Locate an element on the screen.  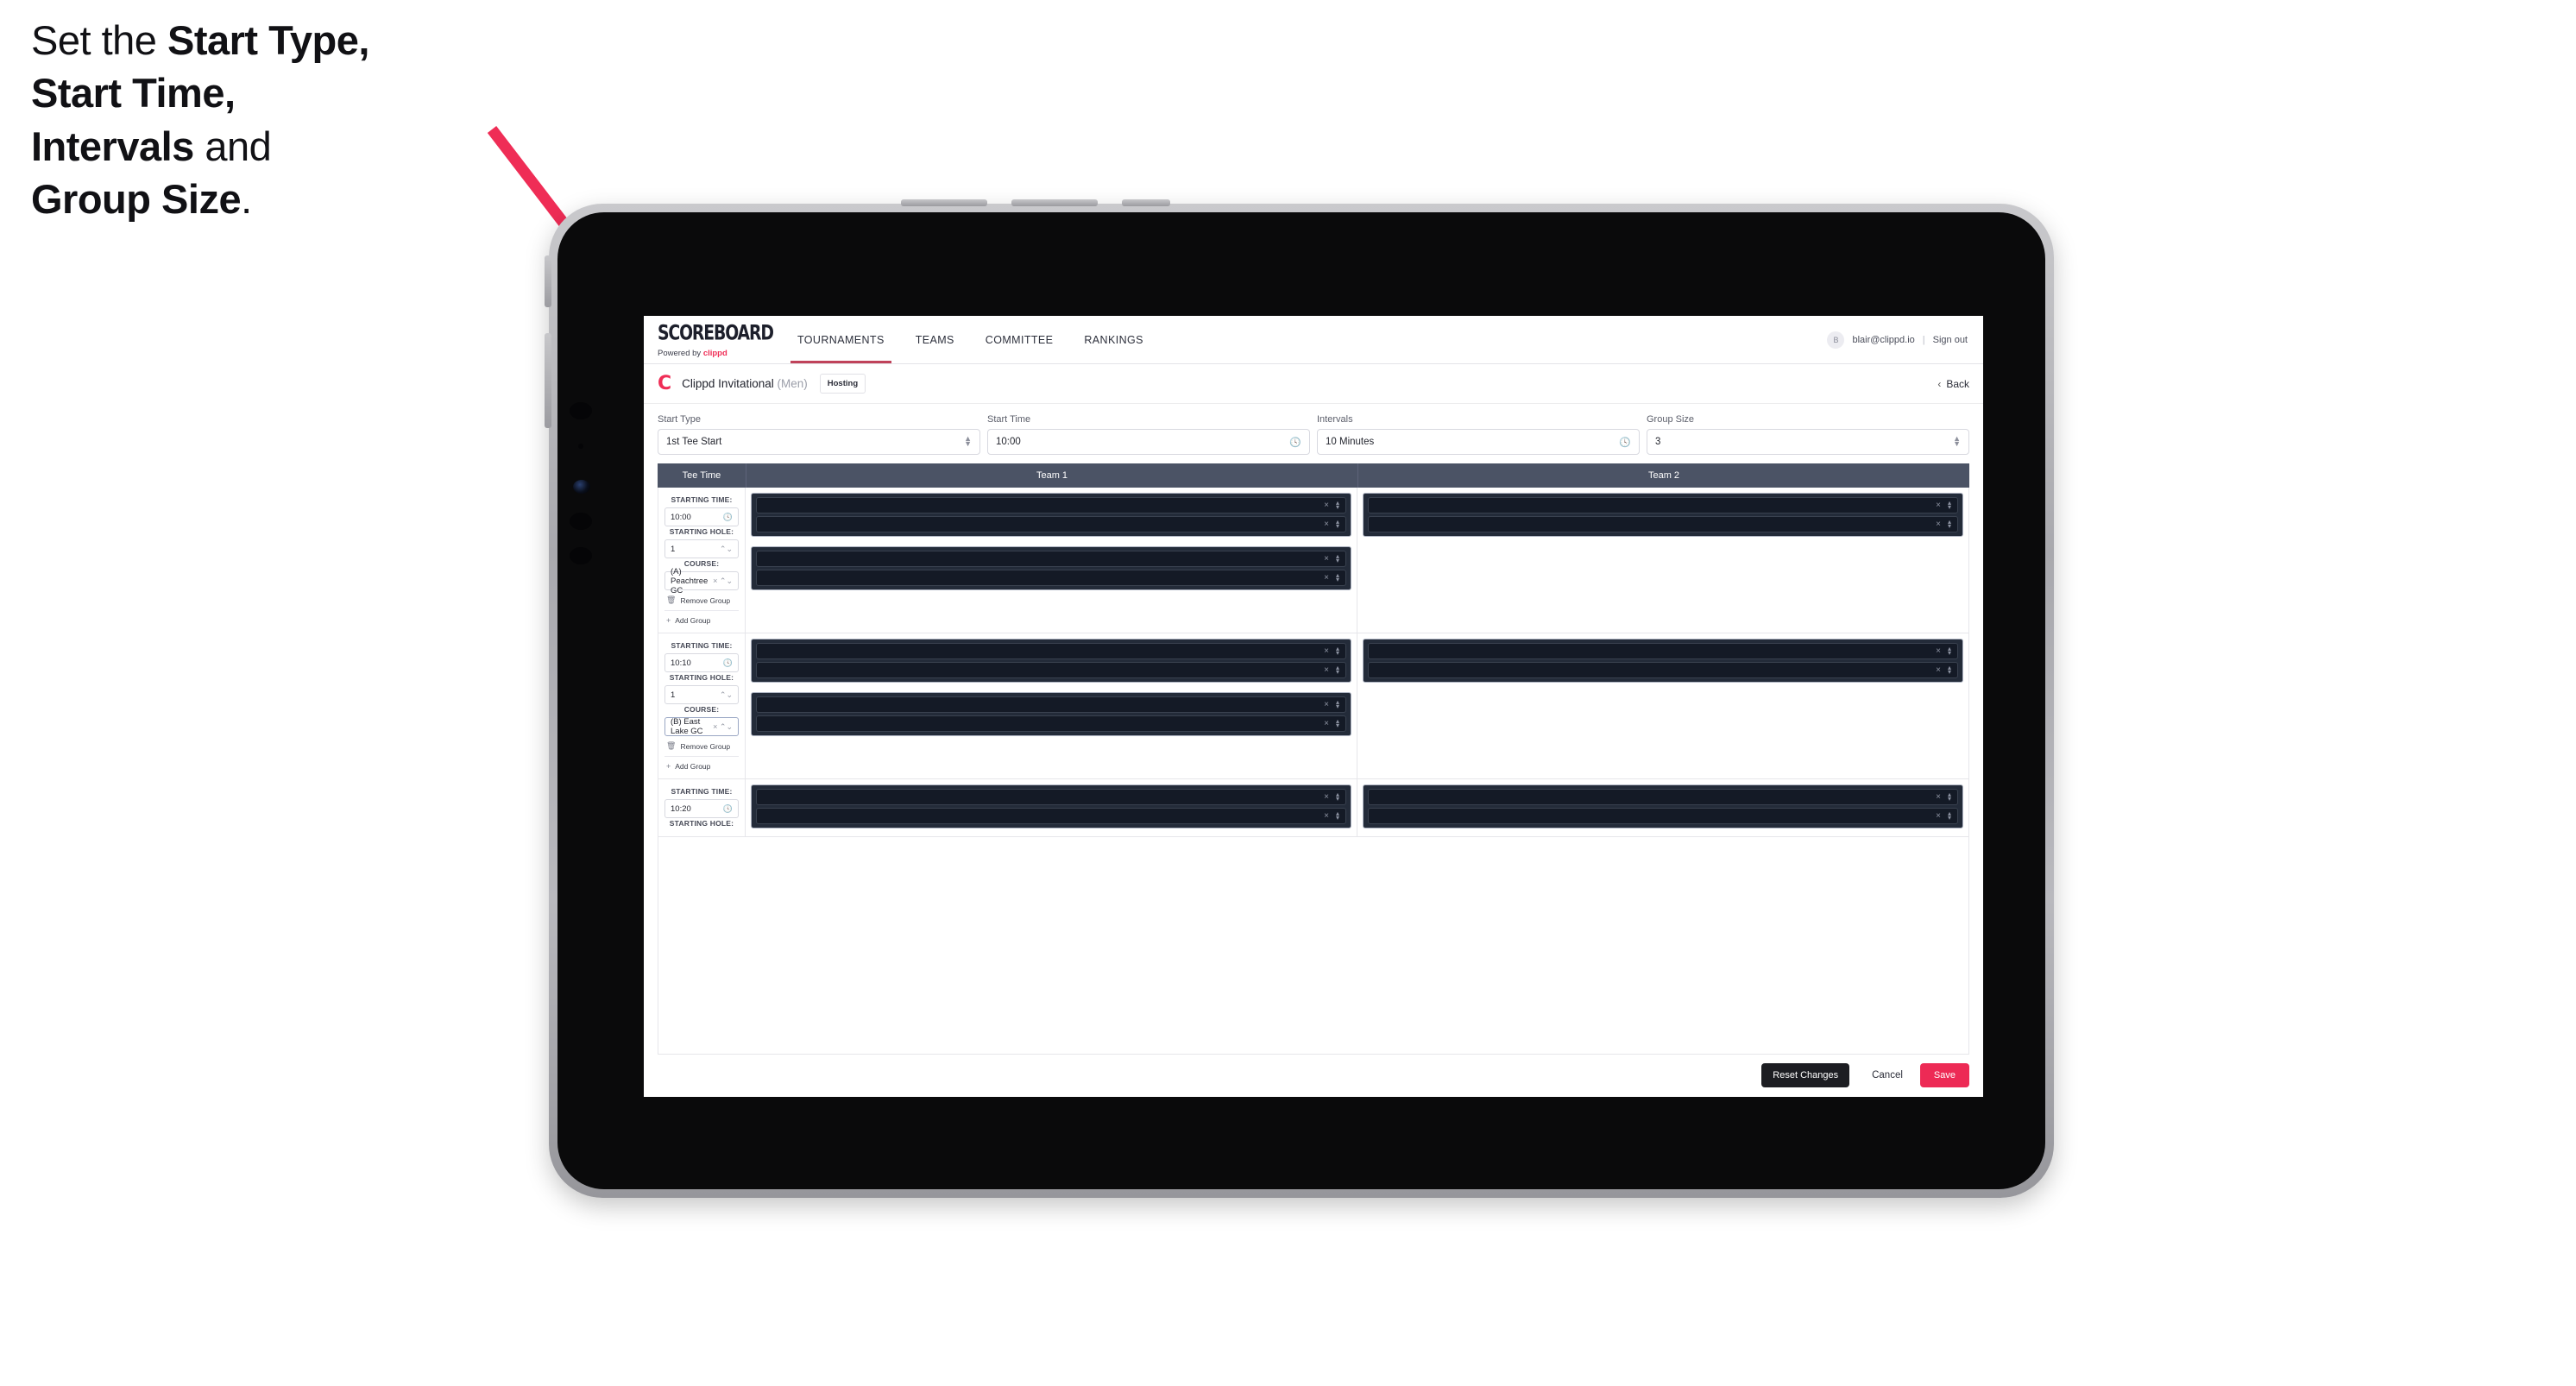
trash-icon: 🗑 is located at coordinates (671, 745).